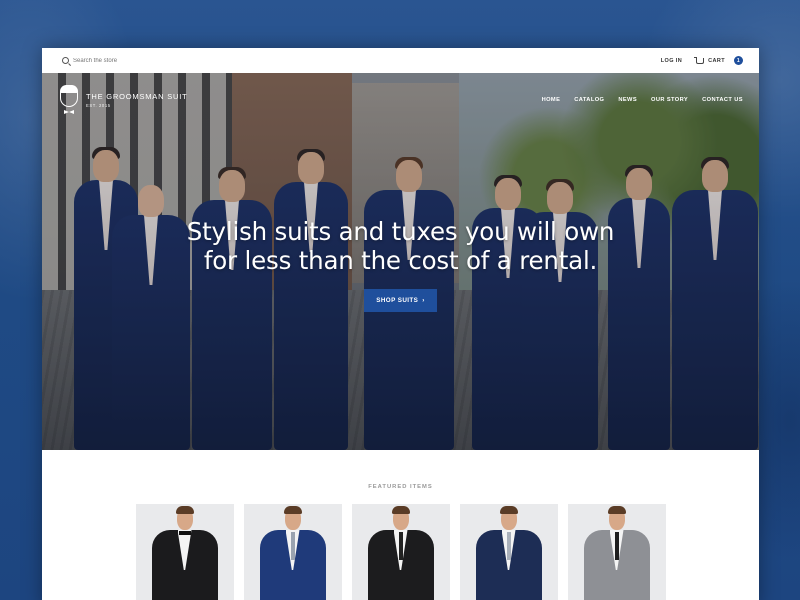  What do you see at coordinates (722, 100) in the screenshot?
I see `nav-item-contact-us: CONTACT US` at bounding box center [722, 100].